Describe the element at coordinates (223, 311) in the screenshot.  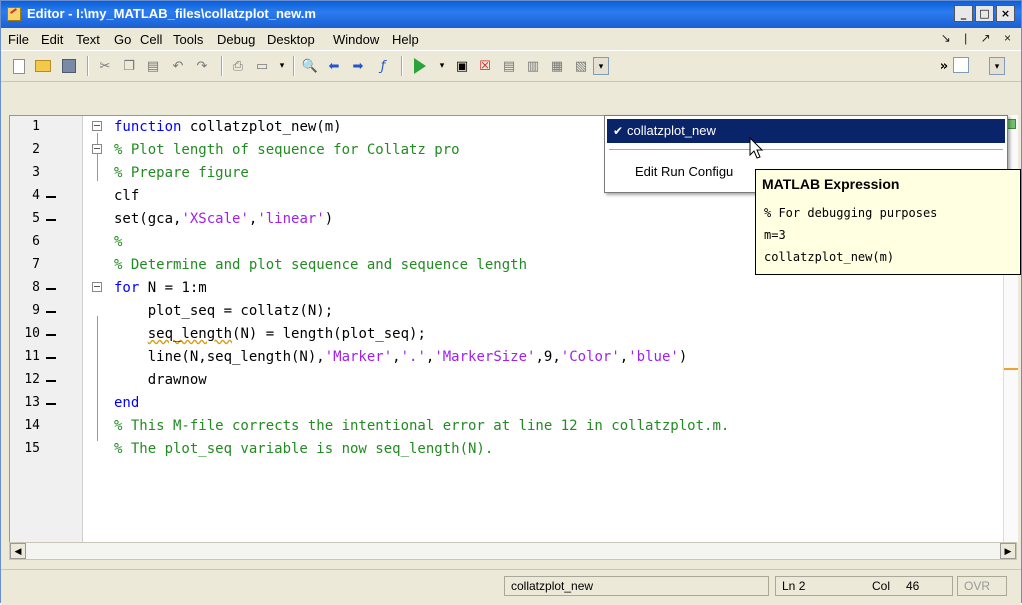
I see `code-line-9: plot_seq = collatz(N);` at that location.